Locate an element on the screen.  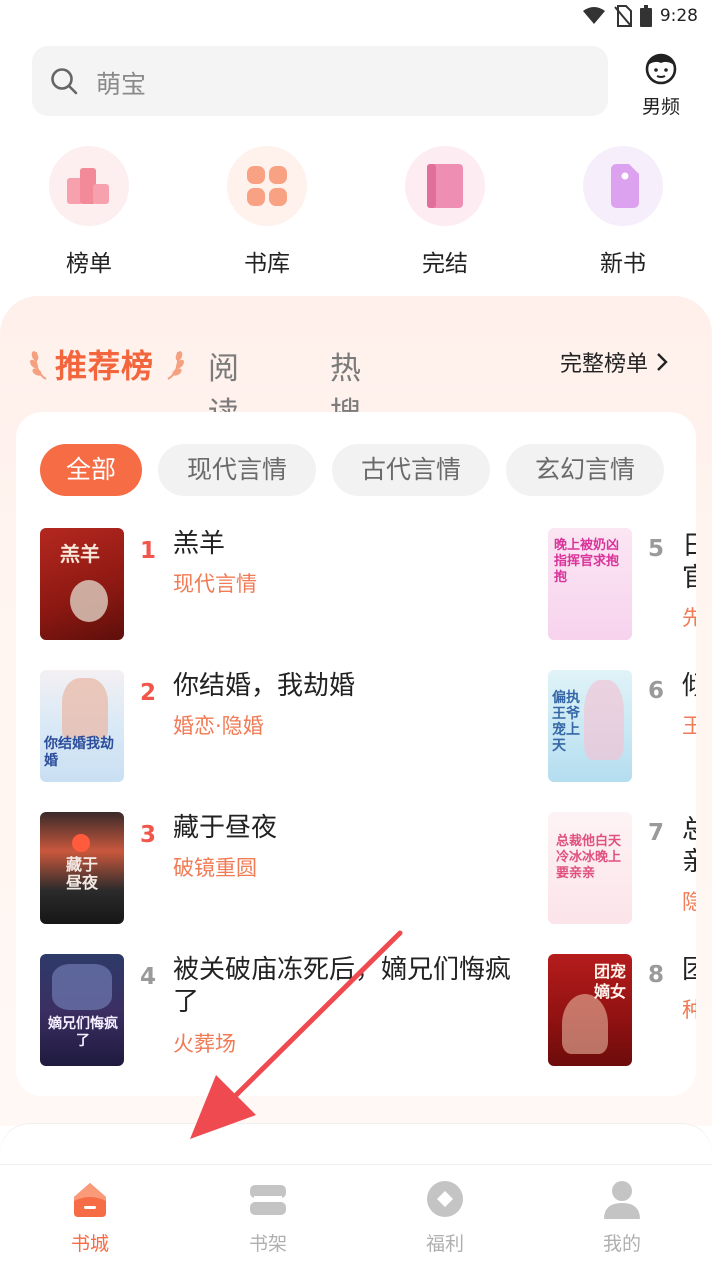
category-label: 完结 is located at coordinates (445, 264).